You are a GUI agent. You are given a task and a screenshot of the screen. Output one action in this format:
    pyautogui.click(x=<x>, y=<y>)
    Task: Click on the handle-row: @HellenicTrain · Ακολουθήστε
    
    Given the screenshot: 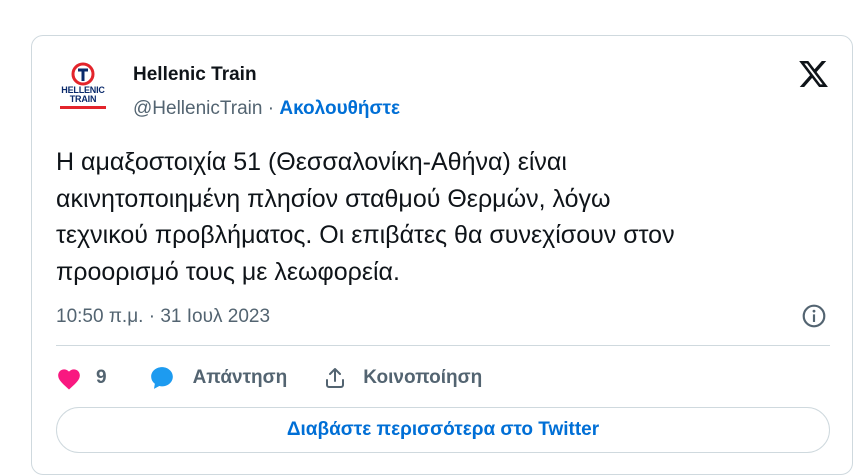 What is the action you would take?
    pyautogui.click(x=266, y=109)
    